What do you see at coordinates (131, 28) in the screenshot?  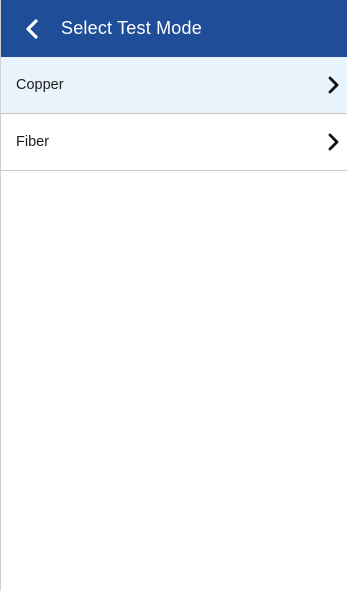 I see `page-title: Select Test Mode` at bounding box center [131, 28].